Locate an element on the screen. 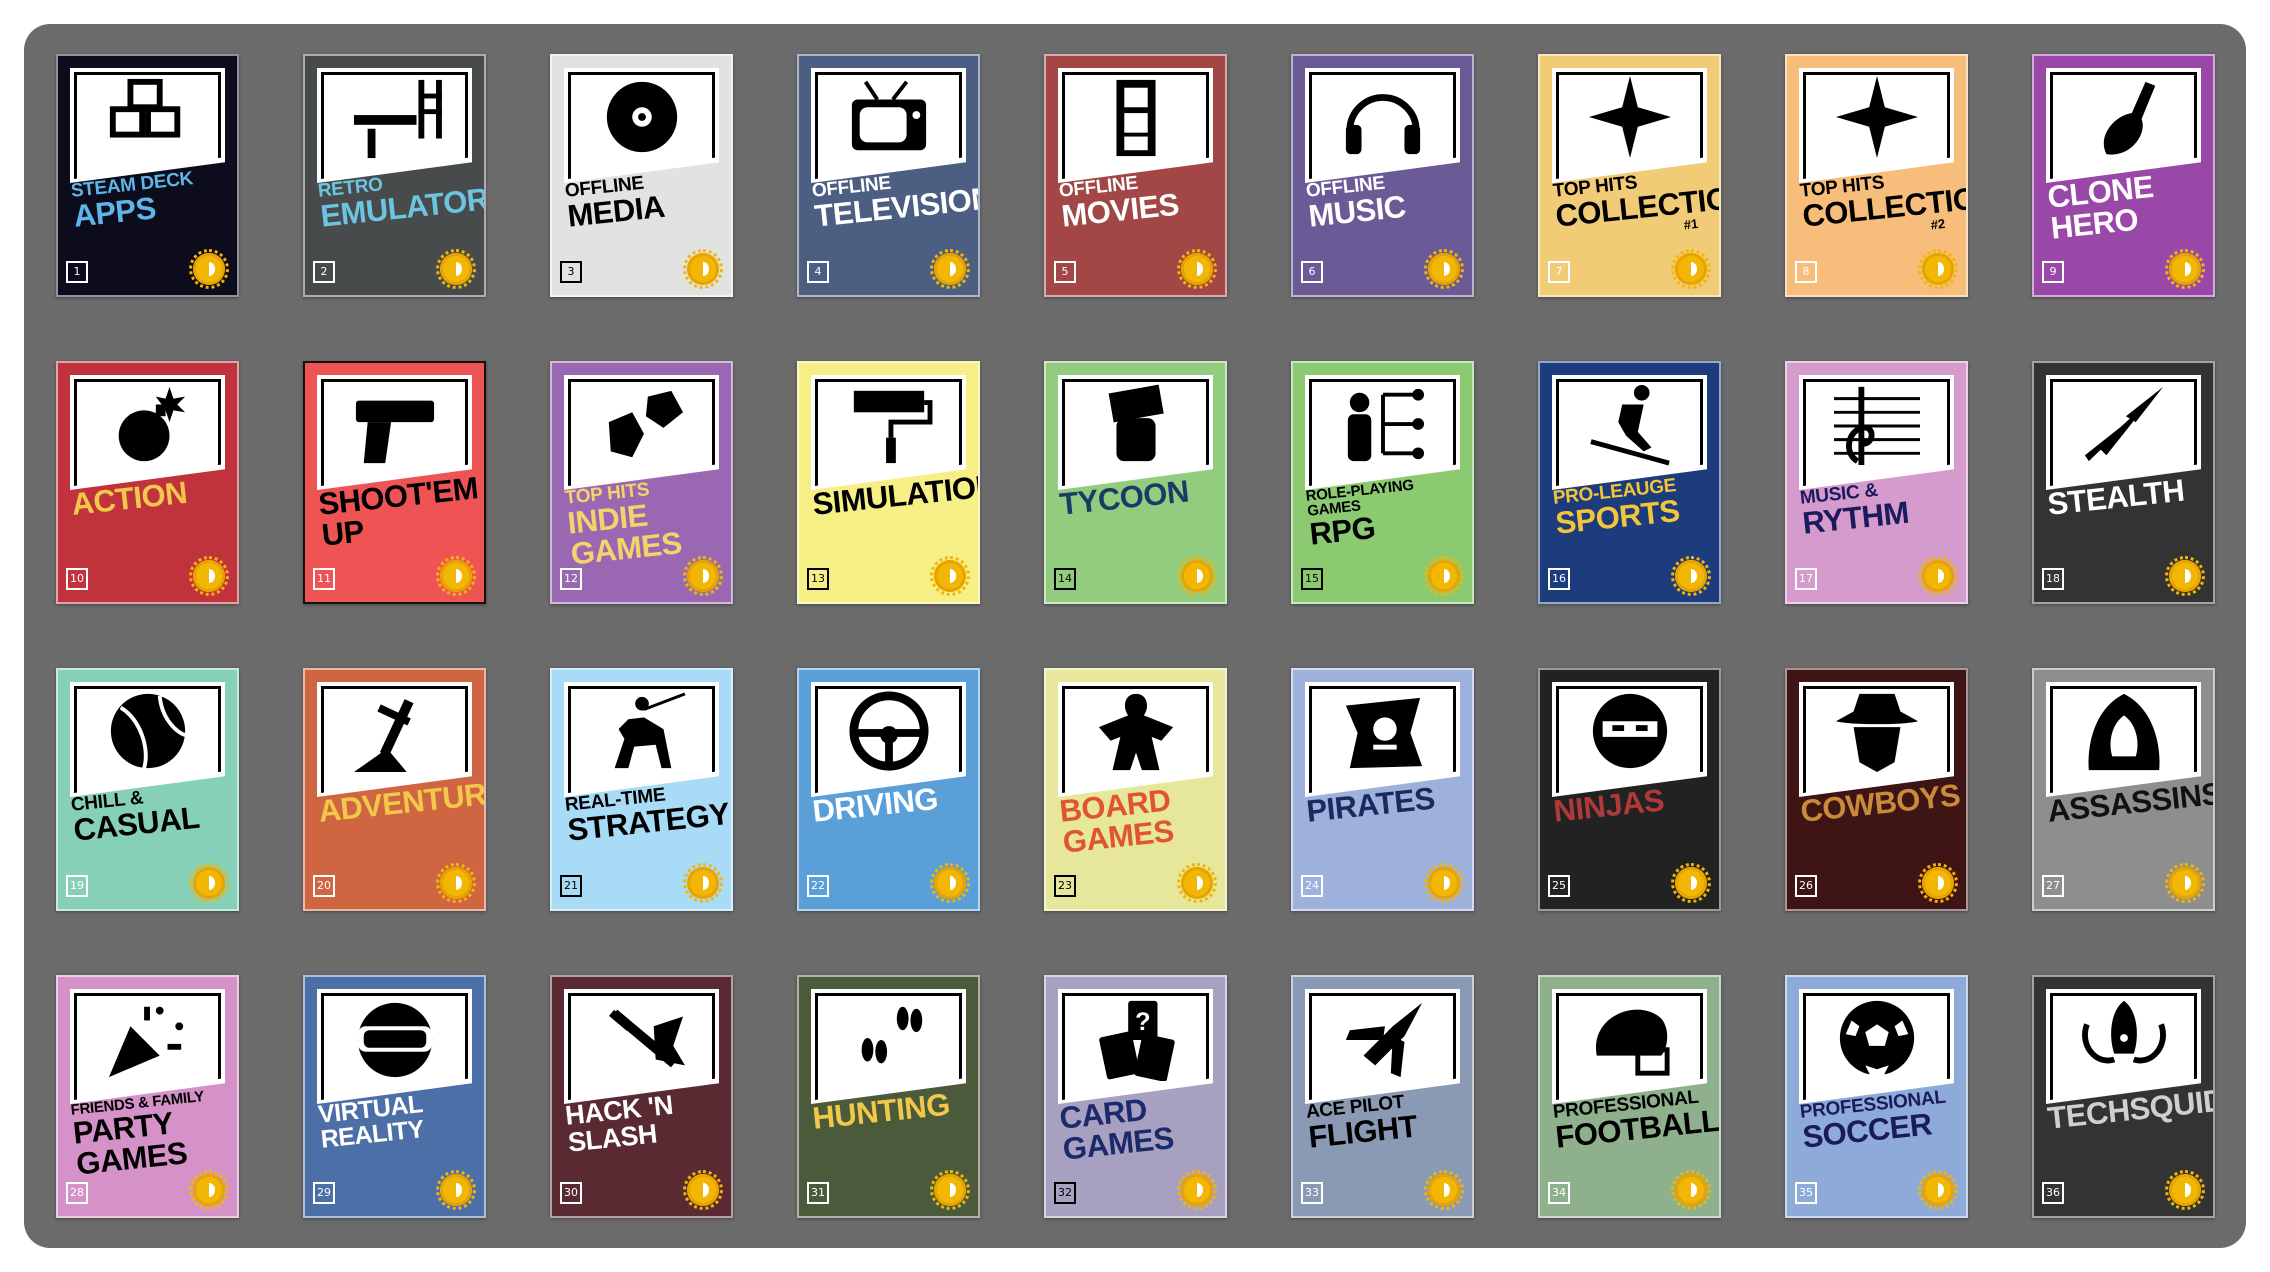  card-number: 11 is located at coordinates (324, 579).